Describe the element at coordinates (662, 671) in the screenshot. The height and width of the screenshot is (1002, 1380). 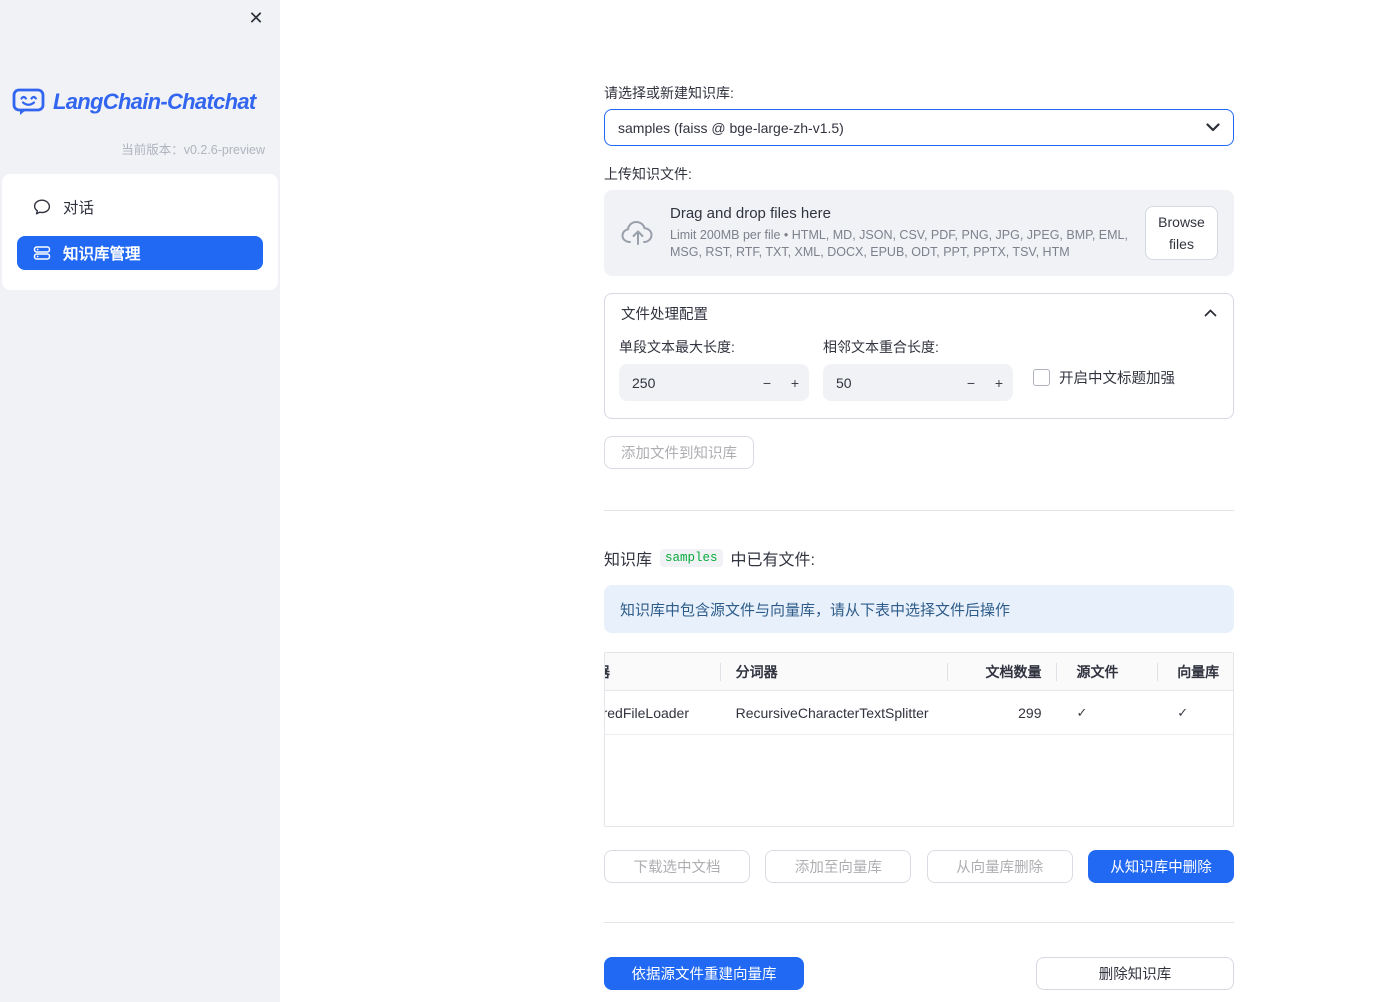
I see `column-header-loader: 文档加载器` at that location.